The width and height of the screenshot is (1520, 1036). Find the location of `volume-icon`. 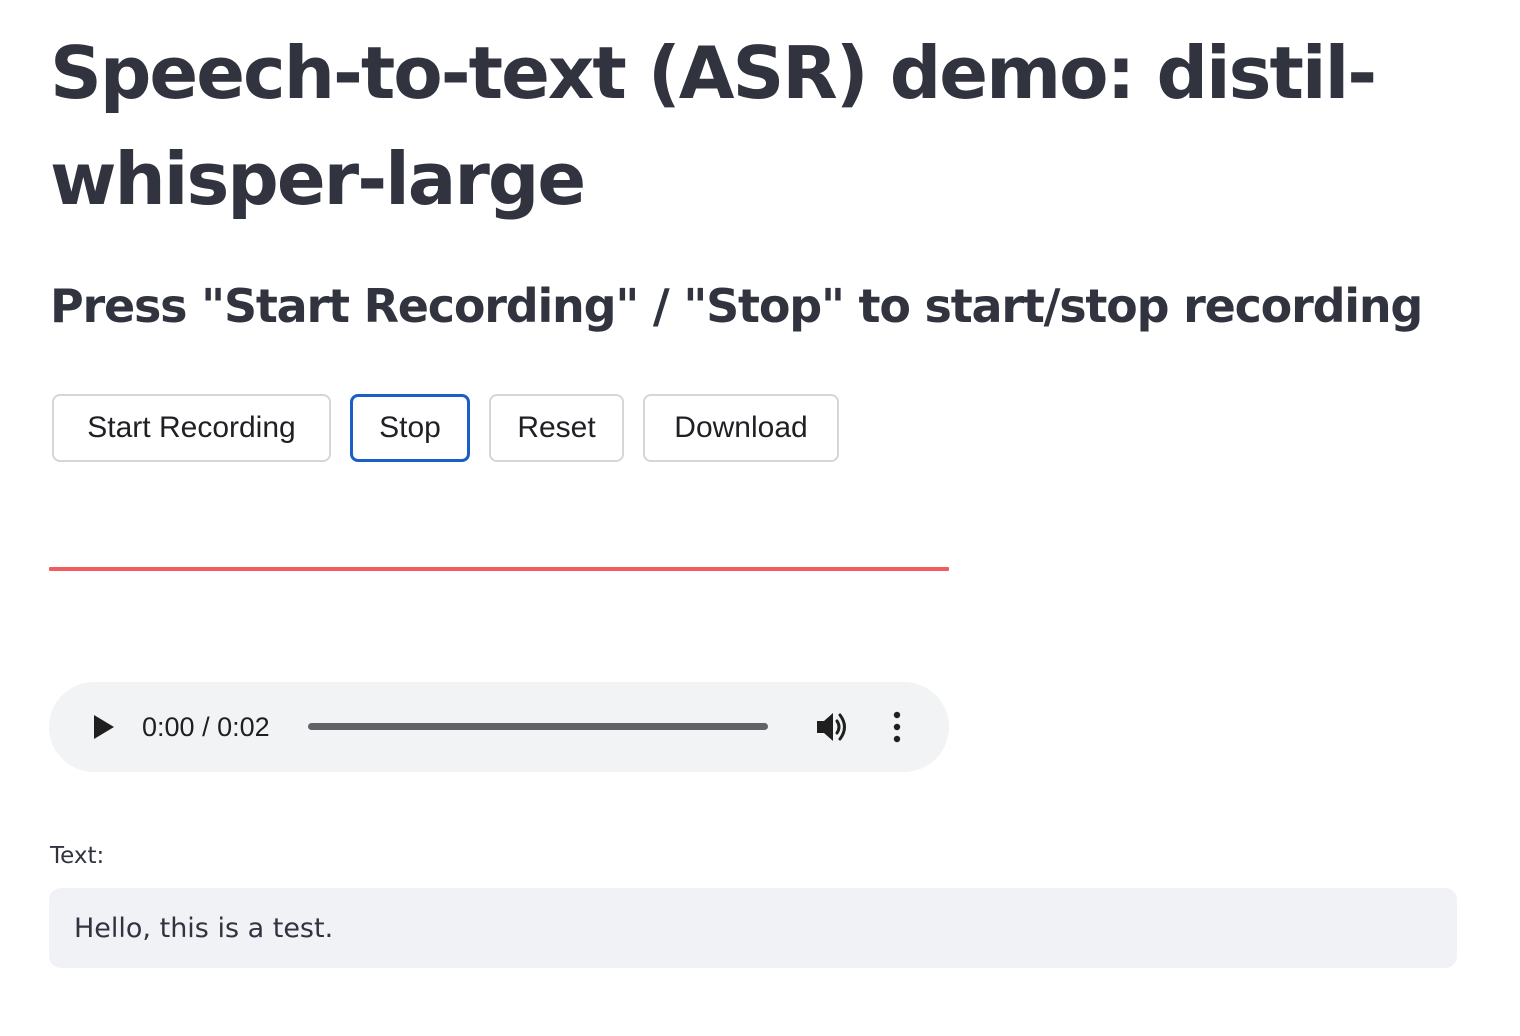

volume-icon is located at coordinates (833, 727).